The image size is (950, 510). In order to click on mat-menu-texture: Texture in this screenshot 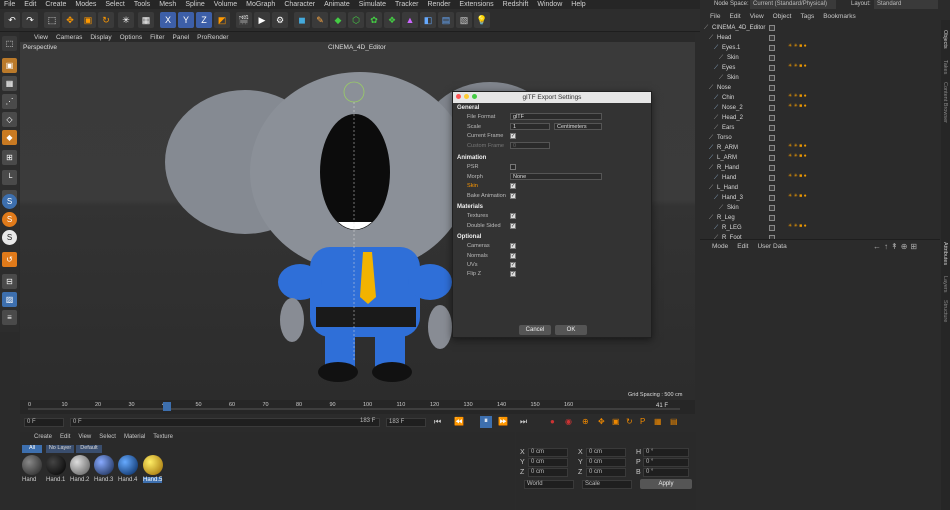, I will do `click(163, 437)`.